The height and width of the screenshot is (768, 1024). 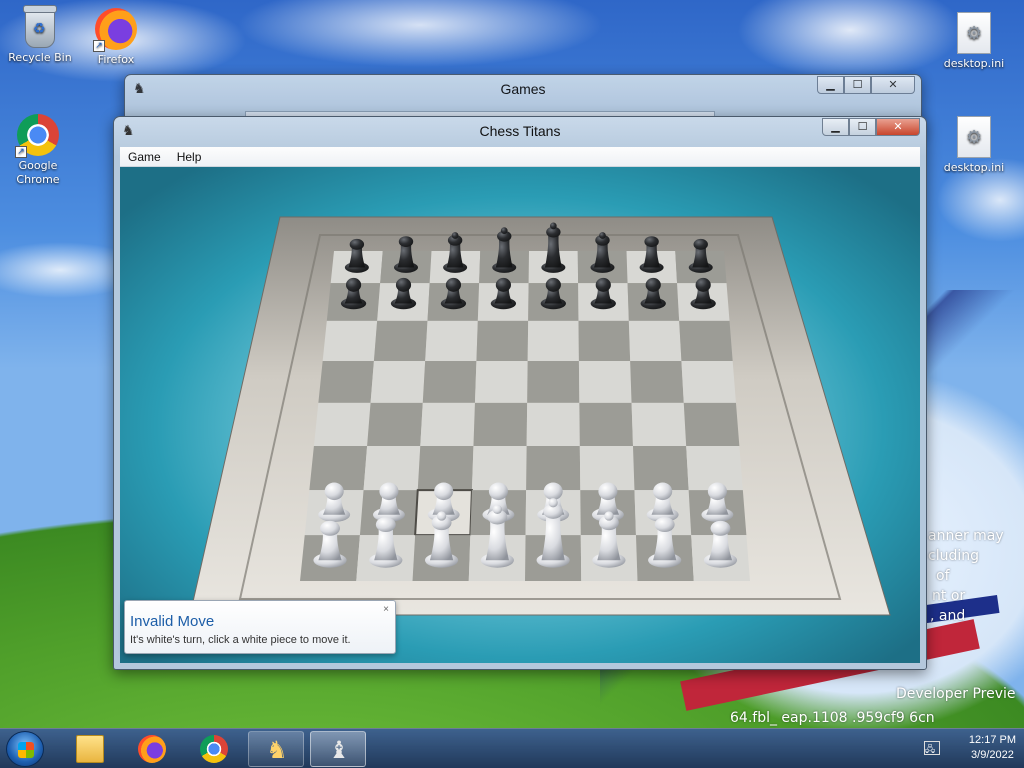 What do you see at coordinates (189, 156) in the screenshot?
I see `menu-help: Help` at bounding box center [189, 156].